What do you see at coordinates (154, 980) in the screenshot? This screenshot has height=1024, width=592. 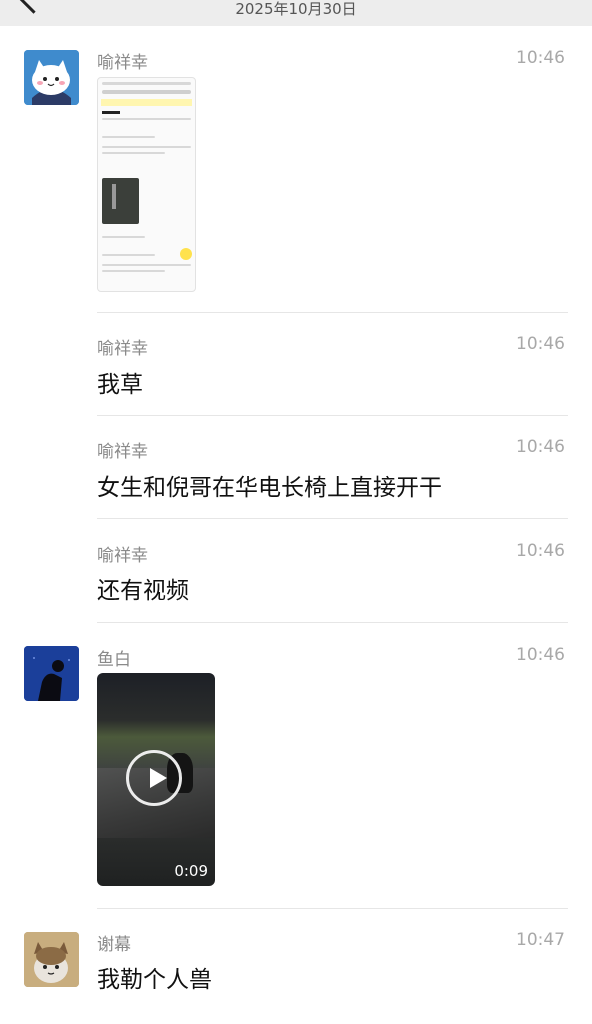 I see `message-text: 我勒个人兽` at bounding box center [154, 980].